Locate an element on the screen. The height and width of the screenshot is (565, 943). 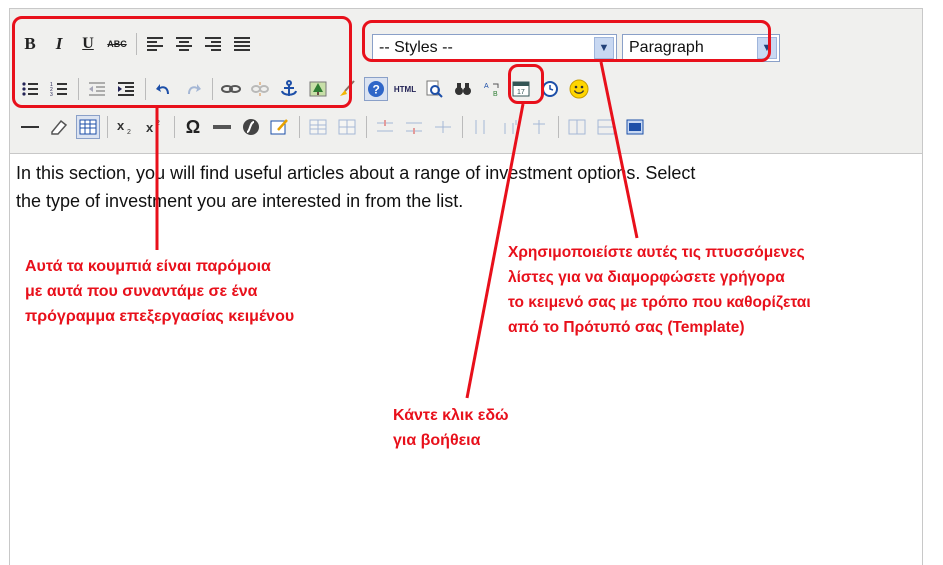
dropdowns-highlight is located at coordinates (566, 41).